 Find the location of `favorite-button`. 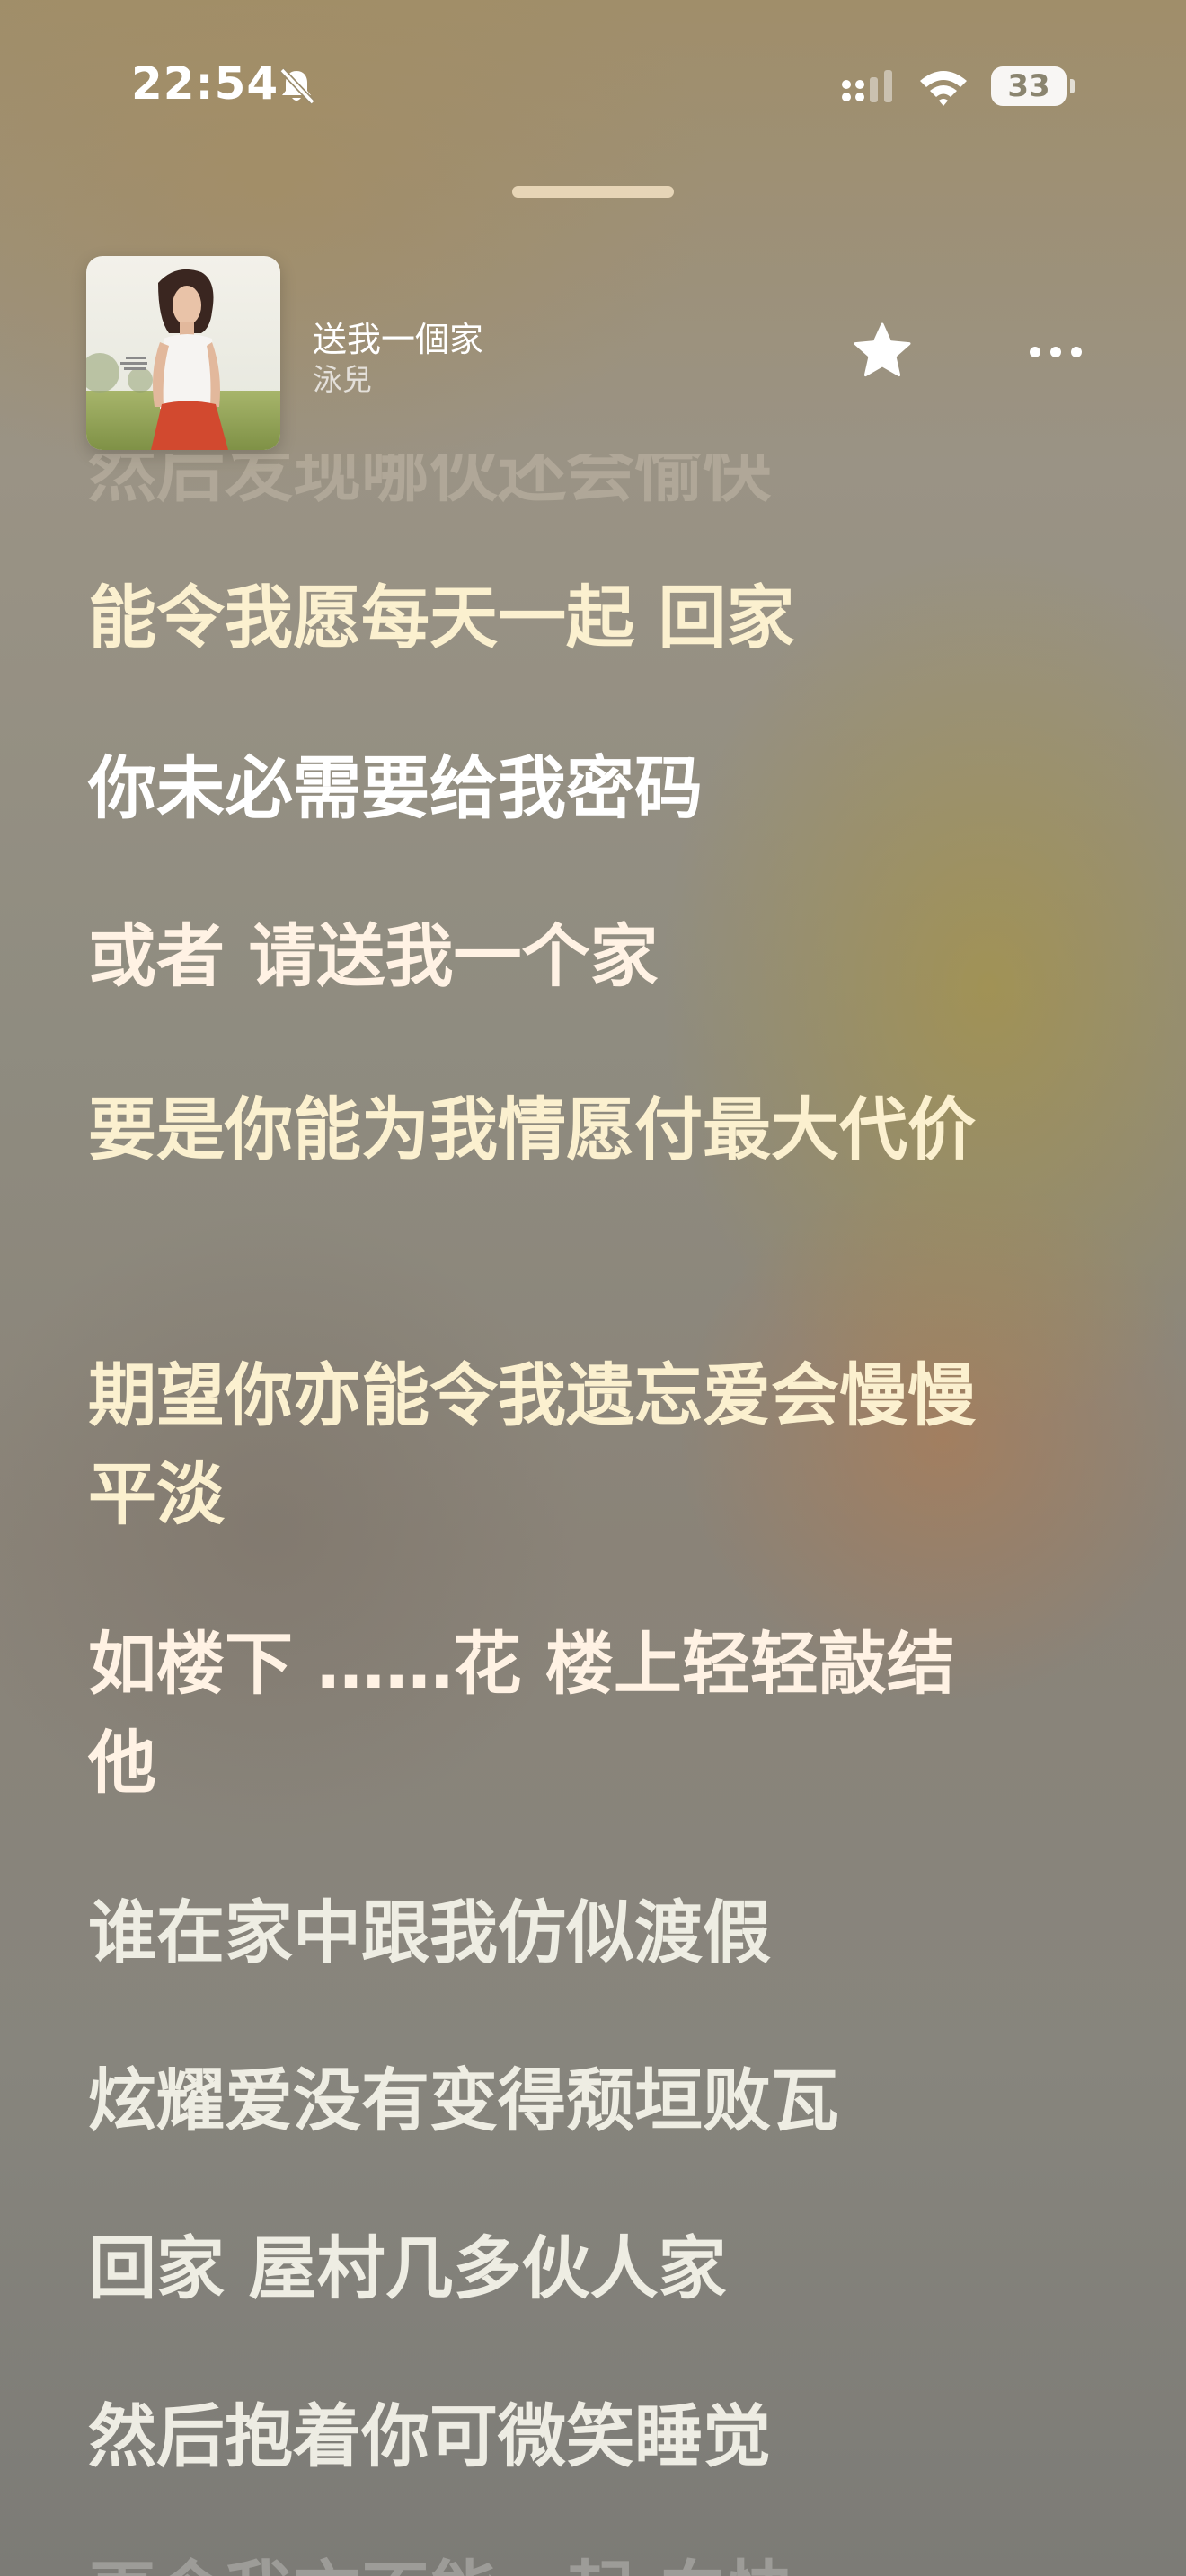

favorite-button is located at coordinates (882, 352).